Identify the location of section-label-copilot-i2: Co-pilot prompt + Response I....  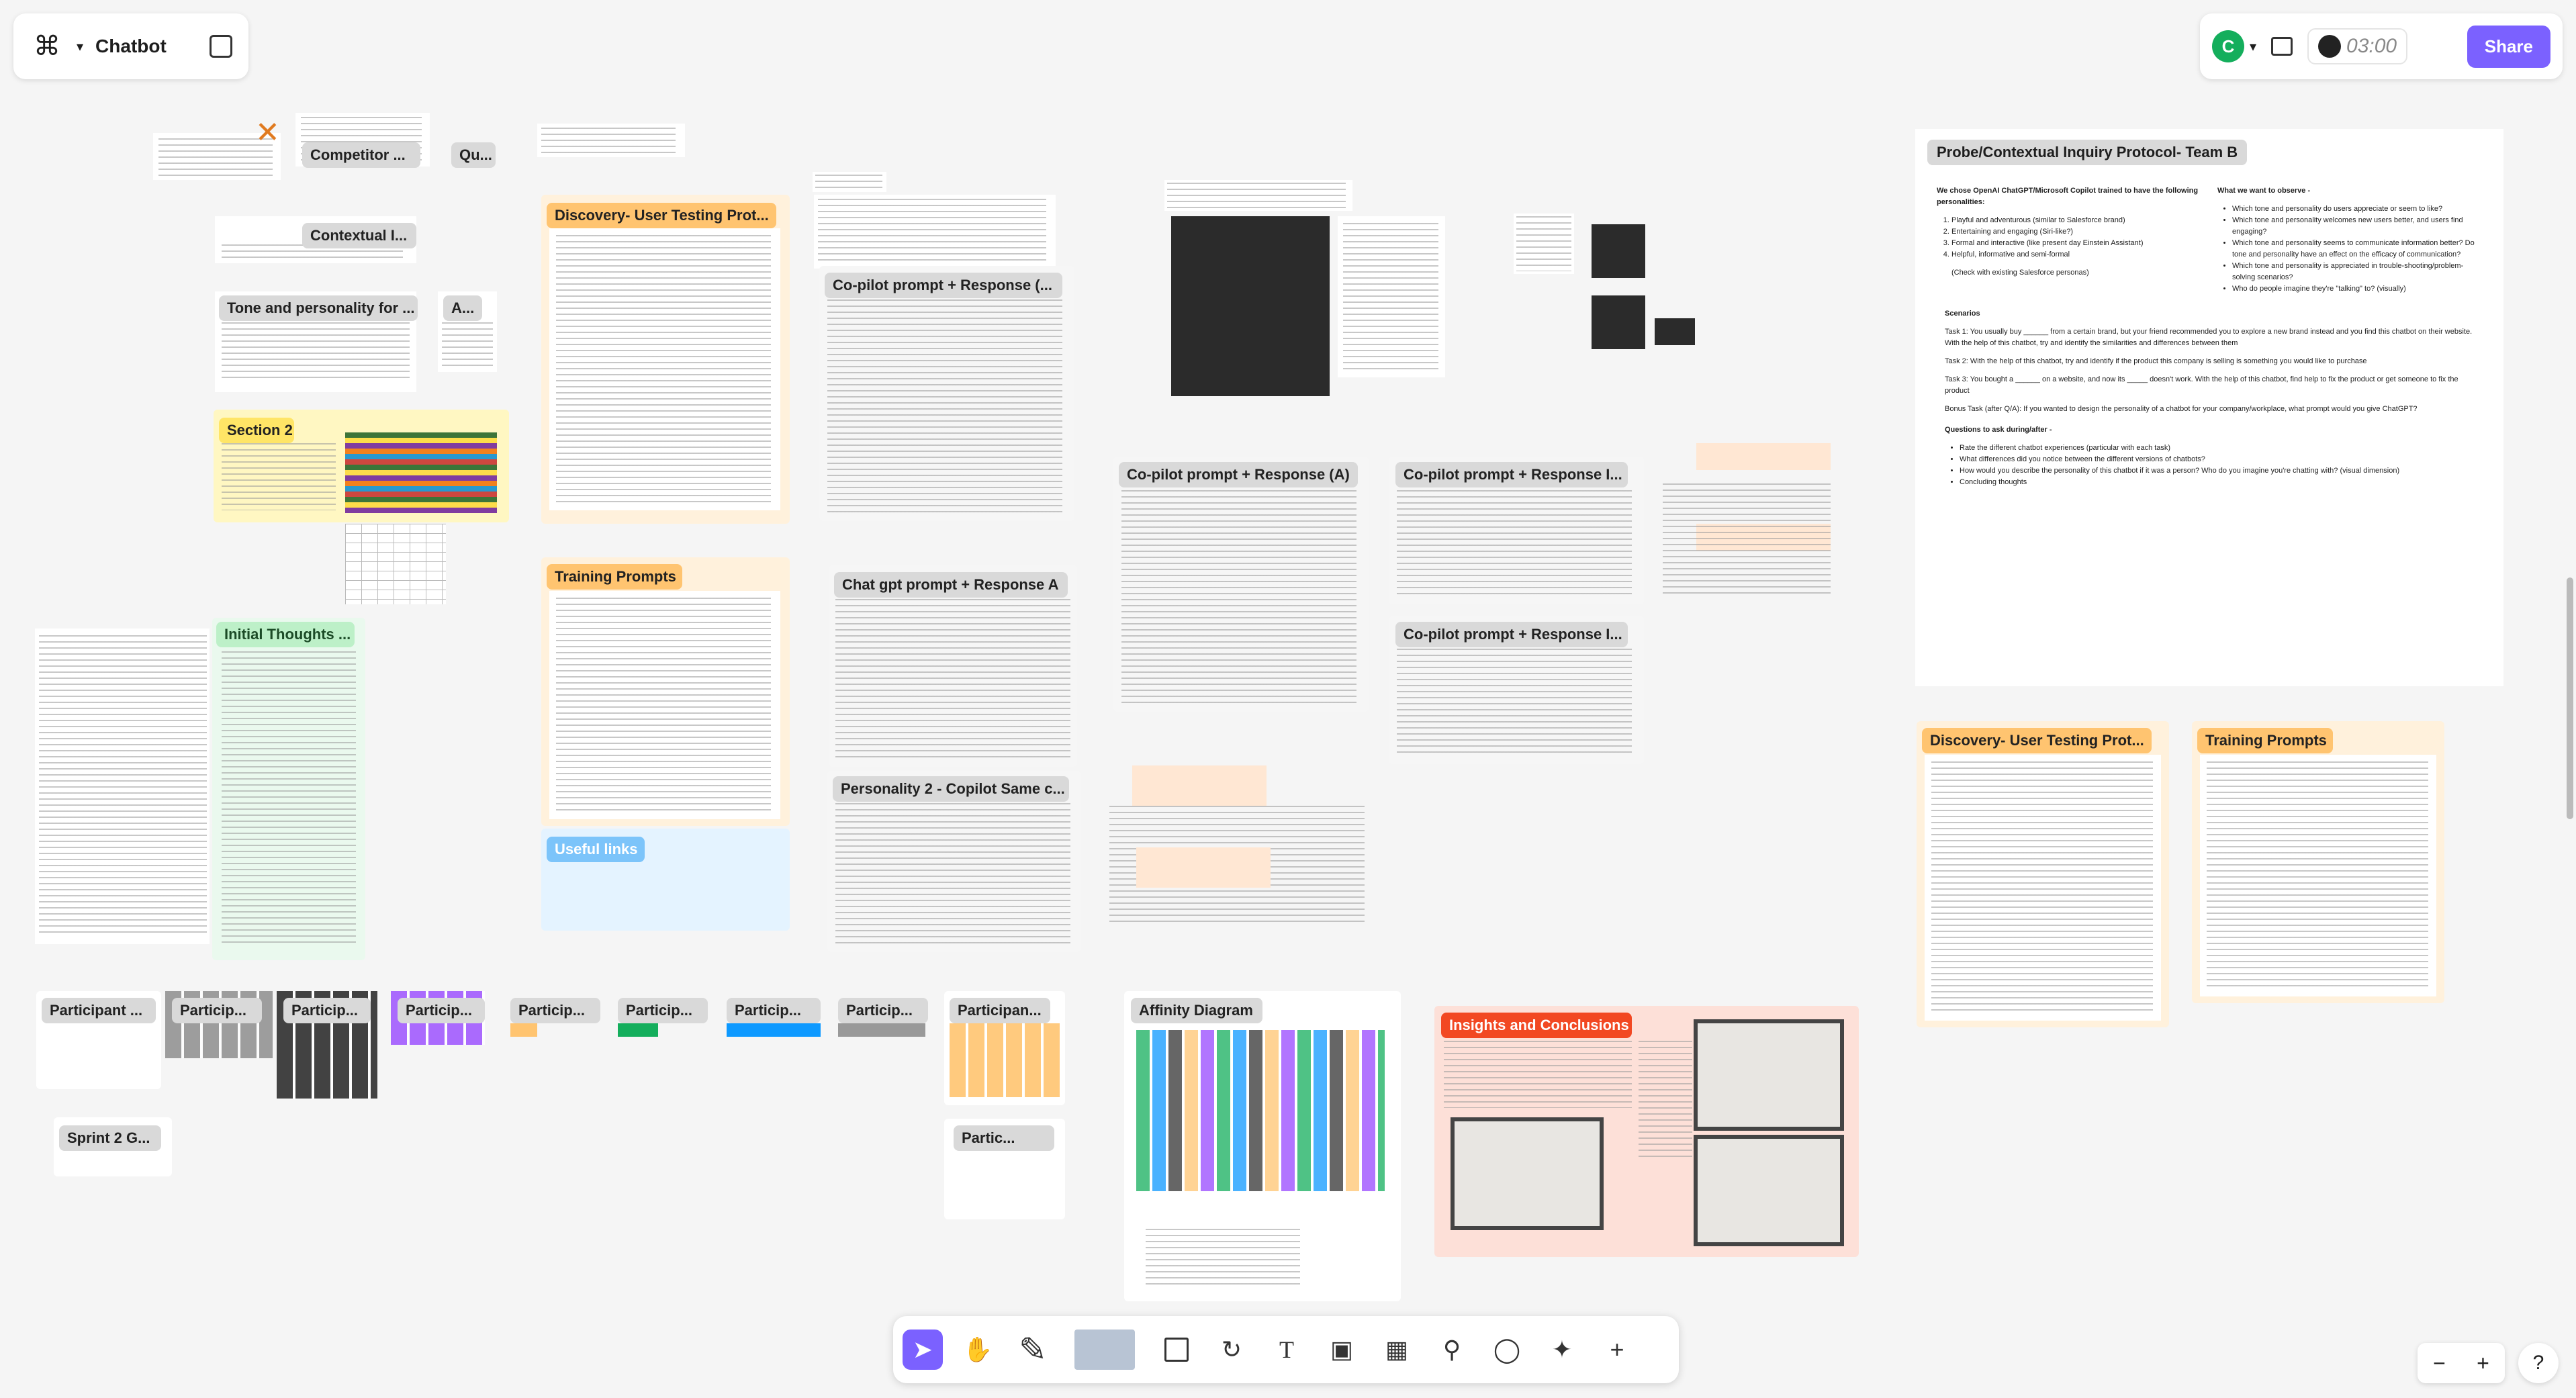
(1511, 634).